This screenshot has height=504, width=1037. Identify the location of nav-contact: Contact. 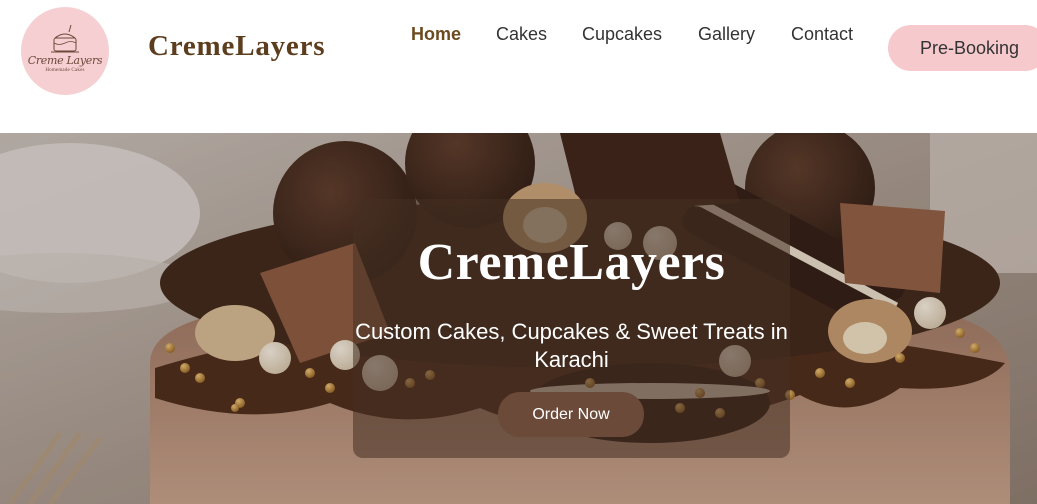
(822, 34).